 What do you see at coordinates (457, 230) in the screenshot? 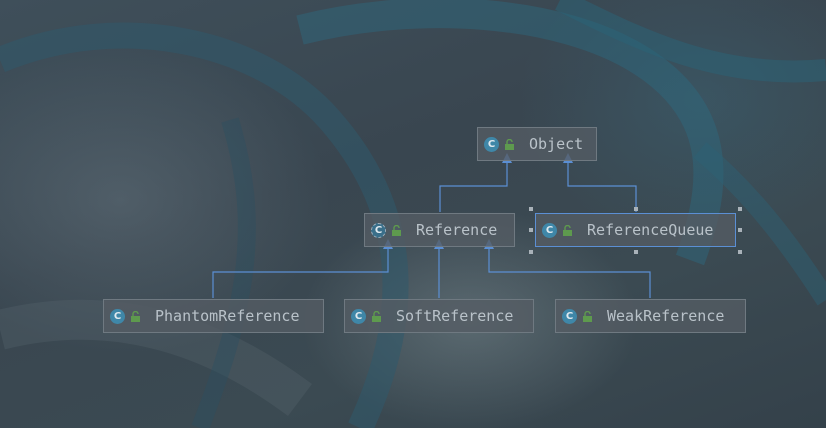
I see `class-name-label: Reference` at bounding box center [457, 230].